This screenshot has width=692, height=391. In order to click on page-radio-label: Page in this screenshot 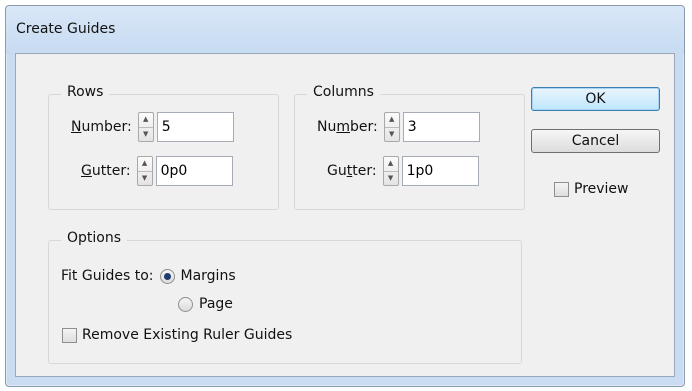, I will do `click(216, 304)`.